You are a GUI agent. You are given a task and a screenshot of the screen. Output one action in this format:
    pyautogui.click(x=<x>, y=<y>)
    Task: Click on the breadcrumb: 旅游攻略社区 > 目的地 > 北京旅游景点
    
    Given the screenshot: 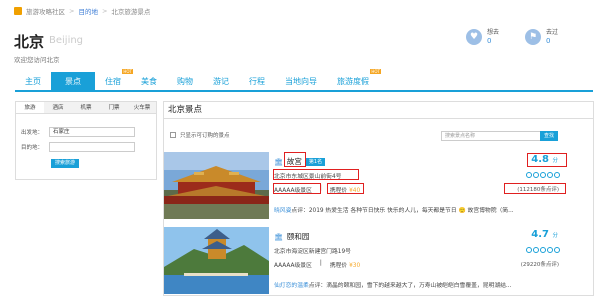 What is the action you would take?
    pyautogui.click(x=82, y=11)
    